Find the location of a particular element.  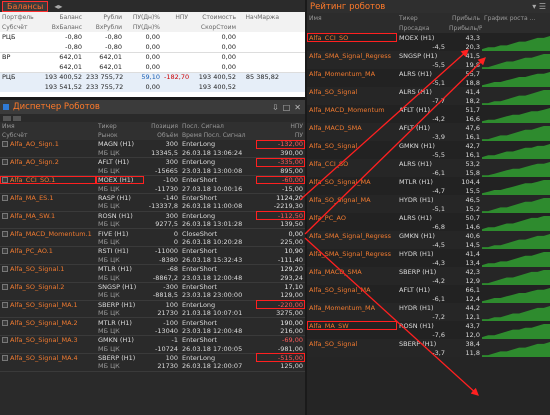

robot-subrow: МБ ЦК 21730 26.03.18 12:00:07 125,00 is located at coordinates (152, 367).